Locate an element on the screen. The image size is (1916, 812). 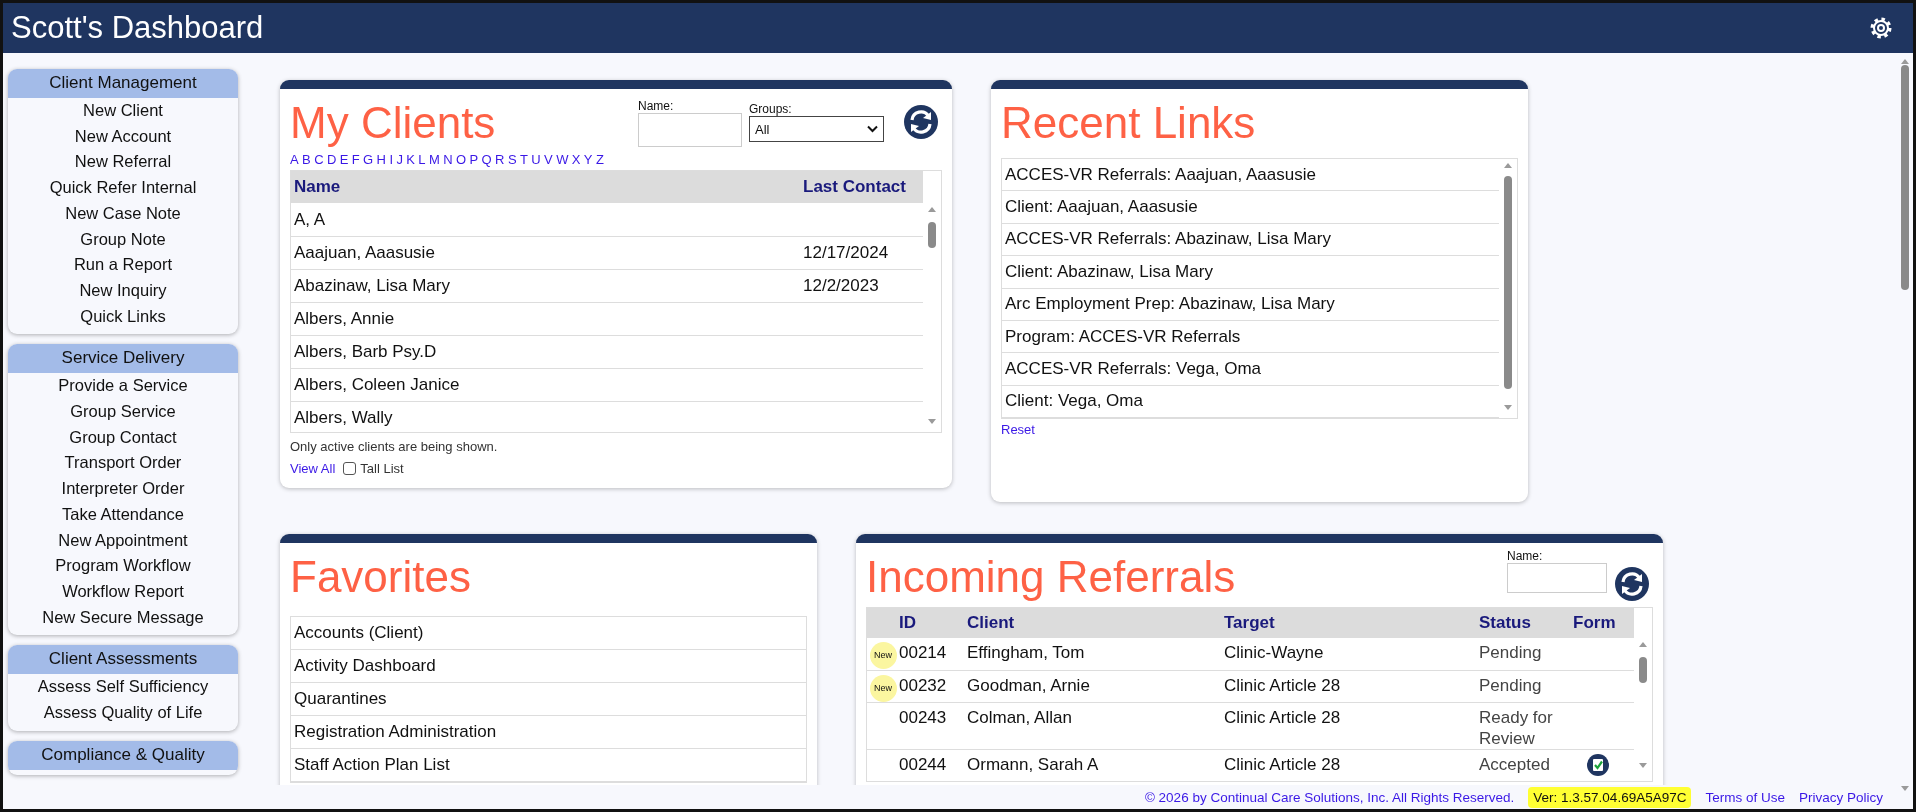
recent-link: Client: Abazinaw, Lisa Mary is located at coordinates (1109, 271).